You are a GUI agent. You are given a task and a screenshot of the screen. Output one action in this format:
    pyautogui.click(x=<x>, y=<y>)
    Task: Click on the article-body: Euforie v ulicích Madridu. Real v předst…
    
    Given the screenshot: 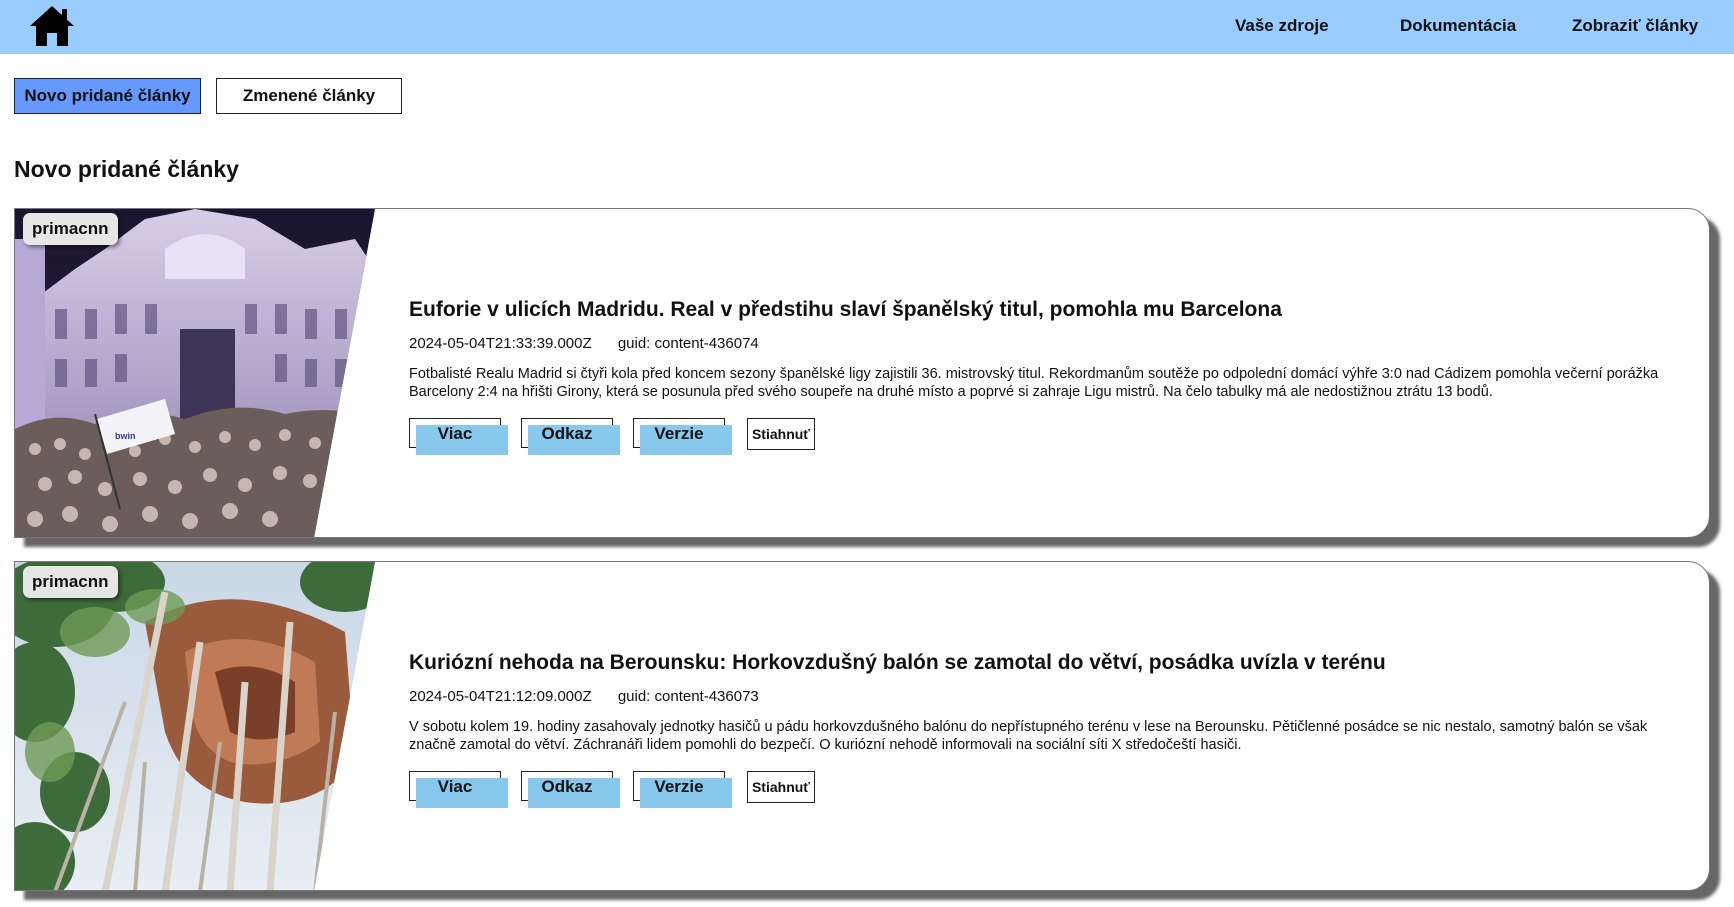 What is the action you would take?
    pyautogui.click(x=1049, y=376)
    